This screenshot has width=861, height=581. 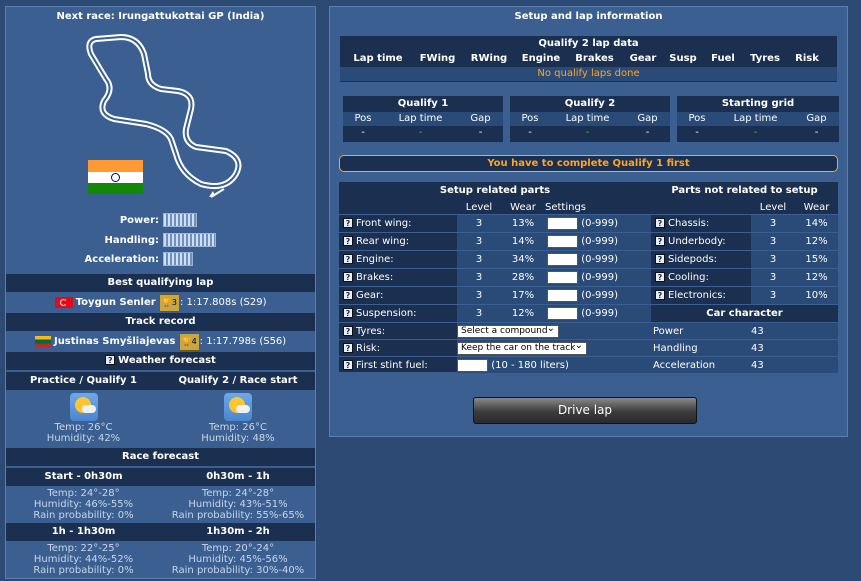 What do you see at coordinates (588, 163) in the screenshot?
I see `qualify-notice: You have to complete Qualify 1 first` at bounding box center [588, 163].